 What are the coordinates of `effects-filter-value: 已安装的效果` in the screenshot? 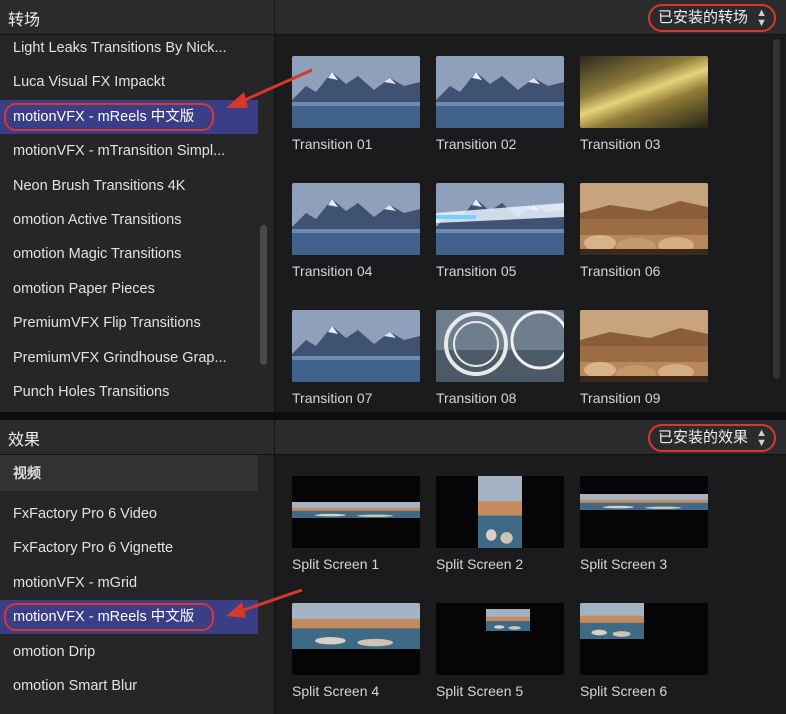 It's located at (702, 437).